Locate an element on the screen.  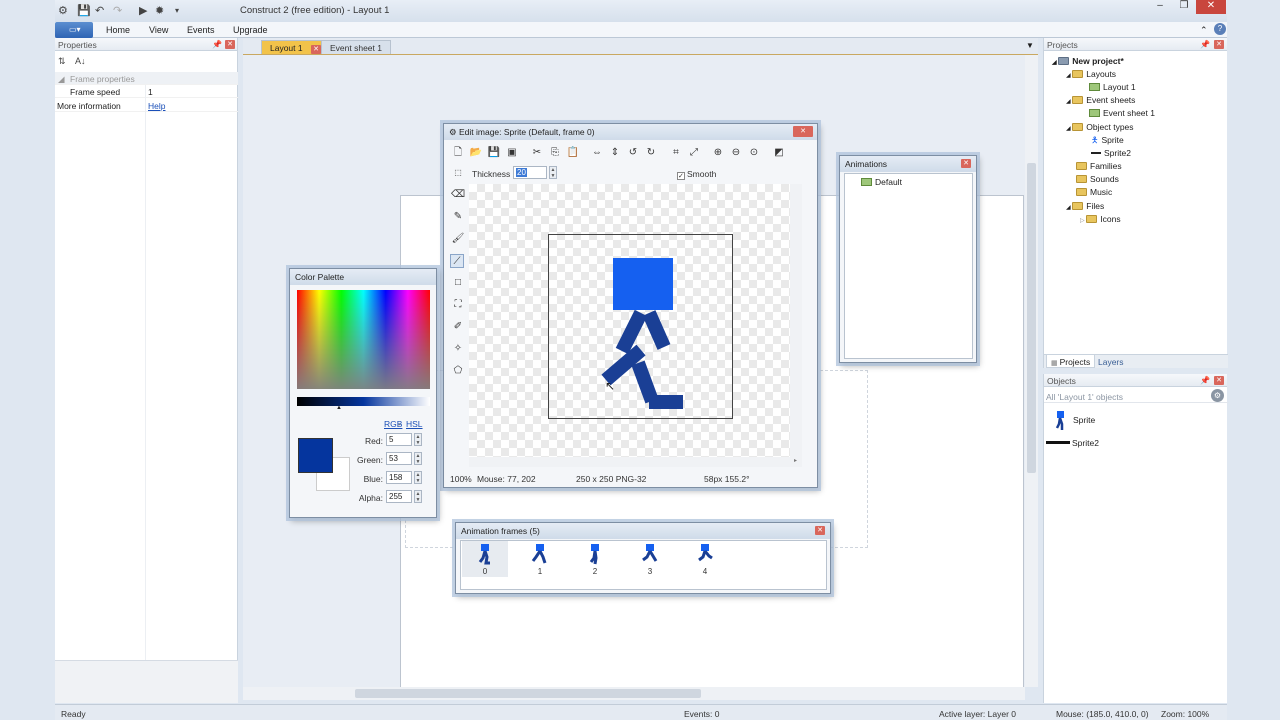
property-value: 1 is located at coordinates (150, 92).